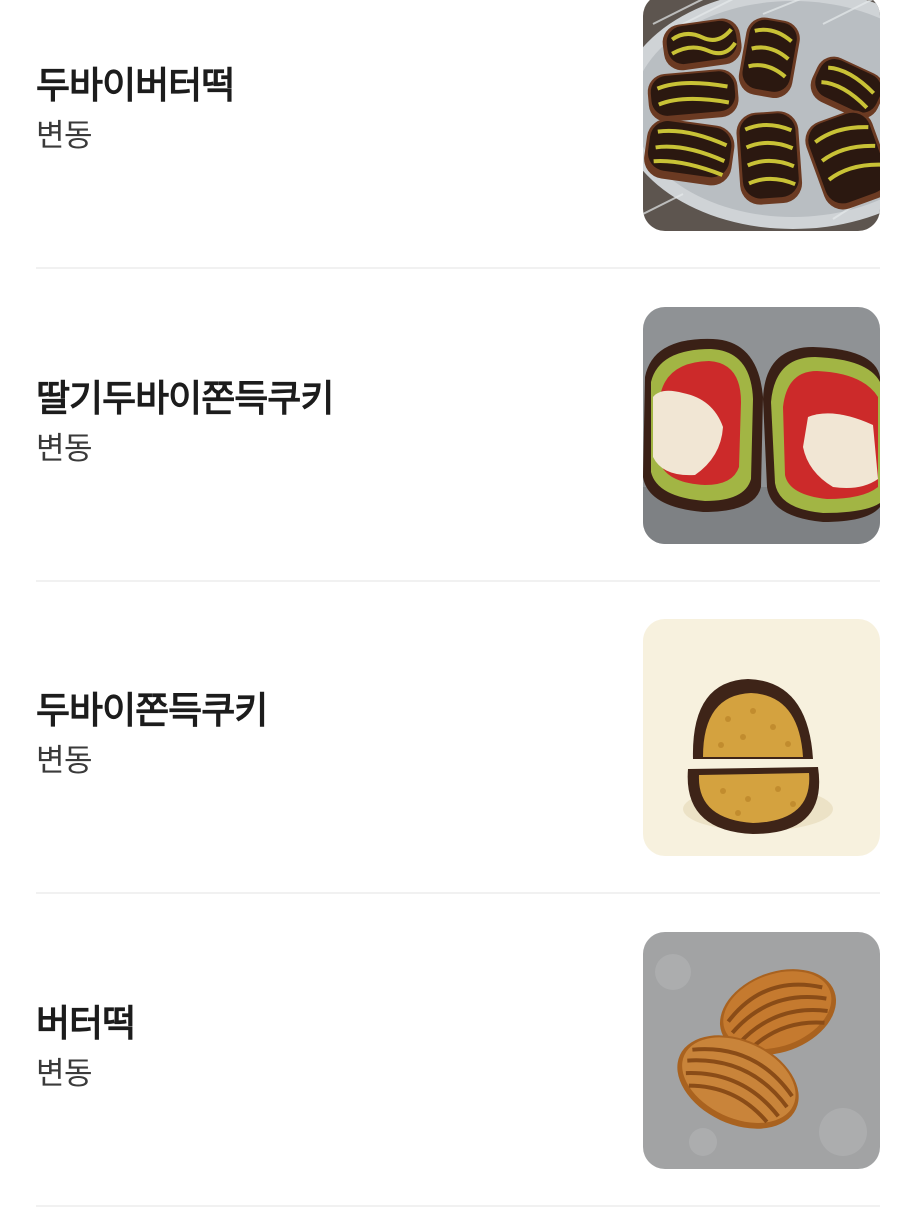 The image size is (900, 1218). I want to click on dubai-chewy-cookie-photo, so click(761, 737).